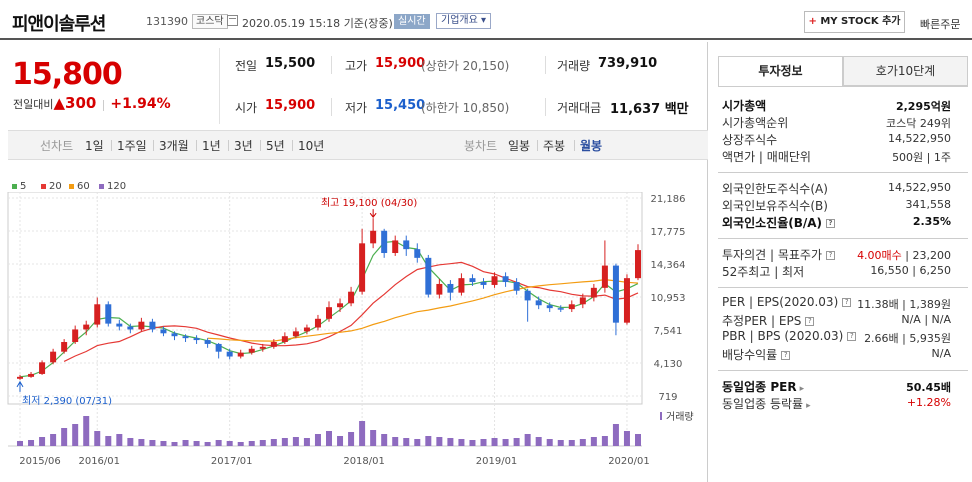 Image resolution: width=972 pixels, height=482 pixels. What do you see at coordinates (907, 338) in the screenshot?
I see `info-value-text: 2.66배 | 5,935원` at bounding box center [907, 338].